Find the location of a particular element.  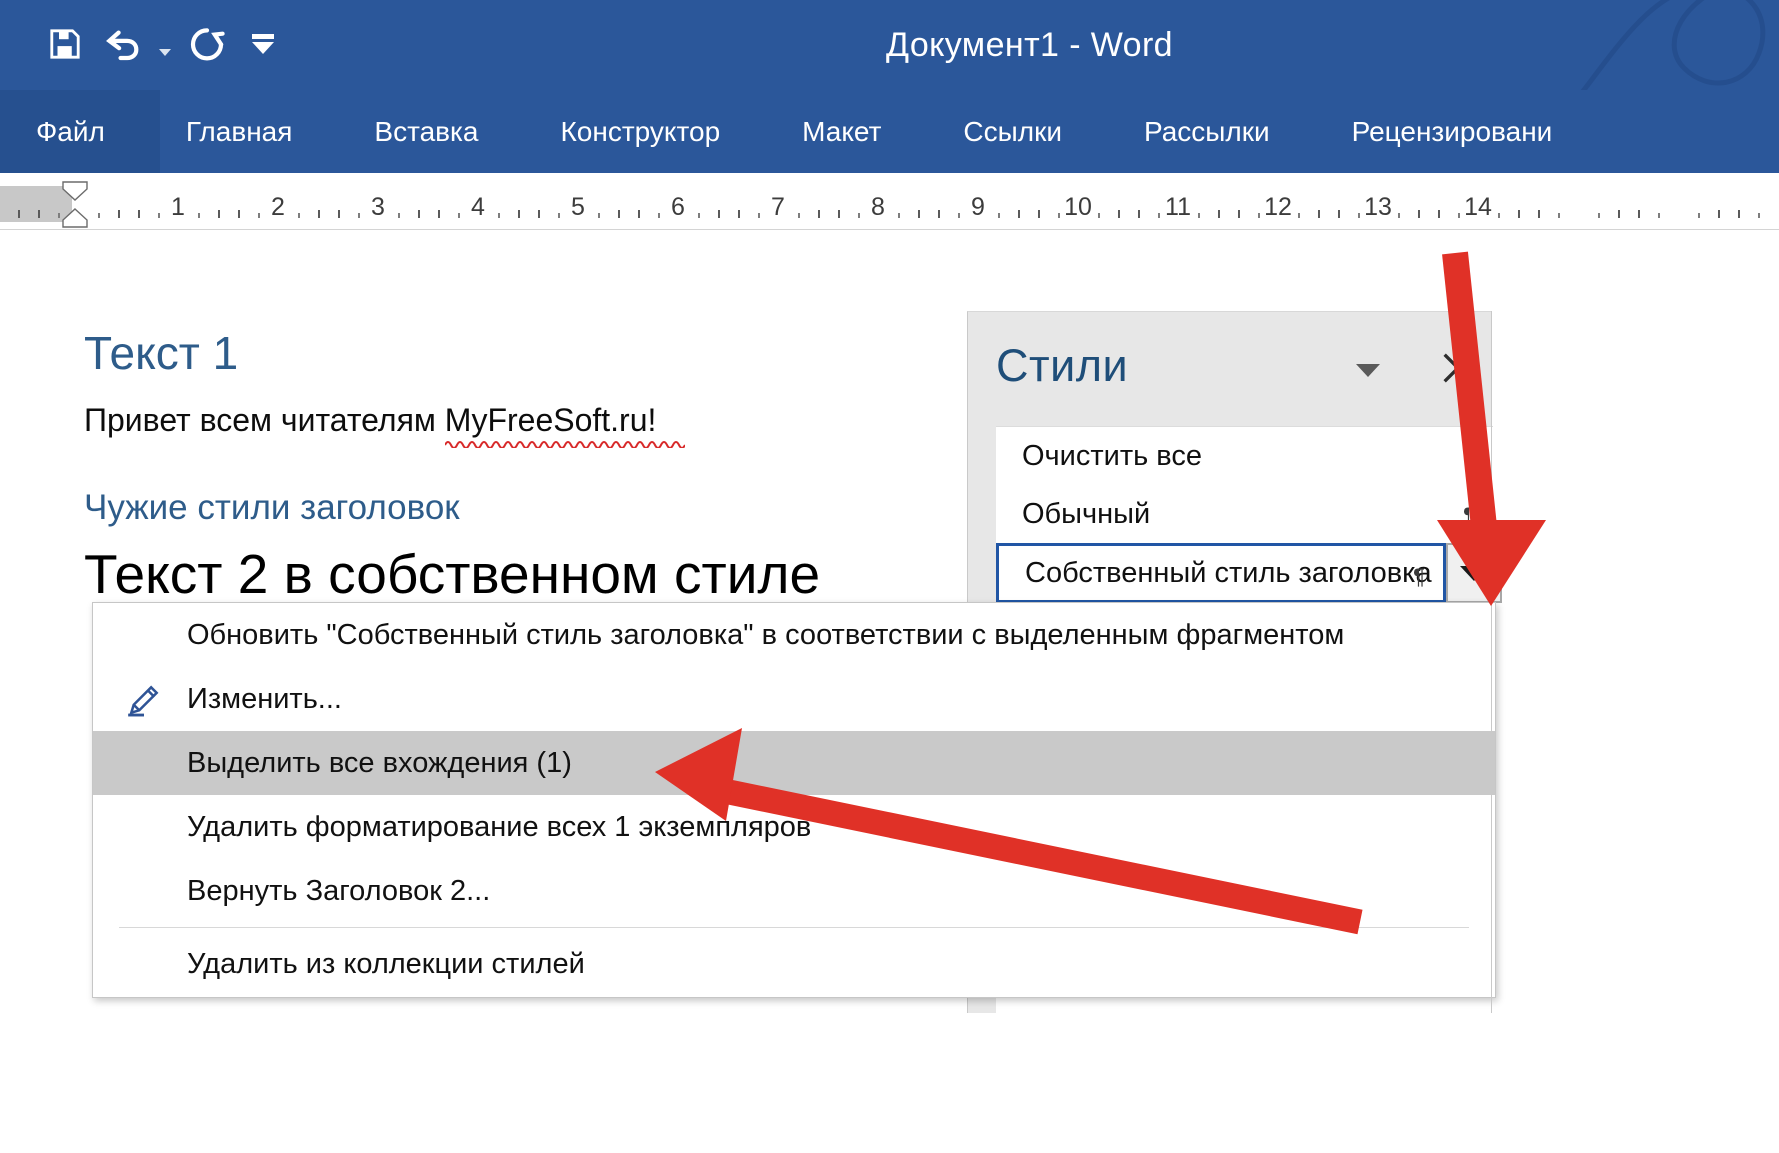

tab-insert: Вставка is located at coordinates (426, 131).